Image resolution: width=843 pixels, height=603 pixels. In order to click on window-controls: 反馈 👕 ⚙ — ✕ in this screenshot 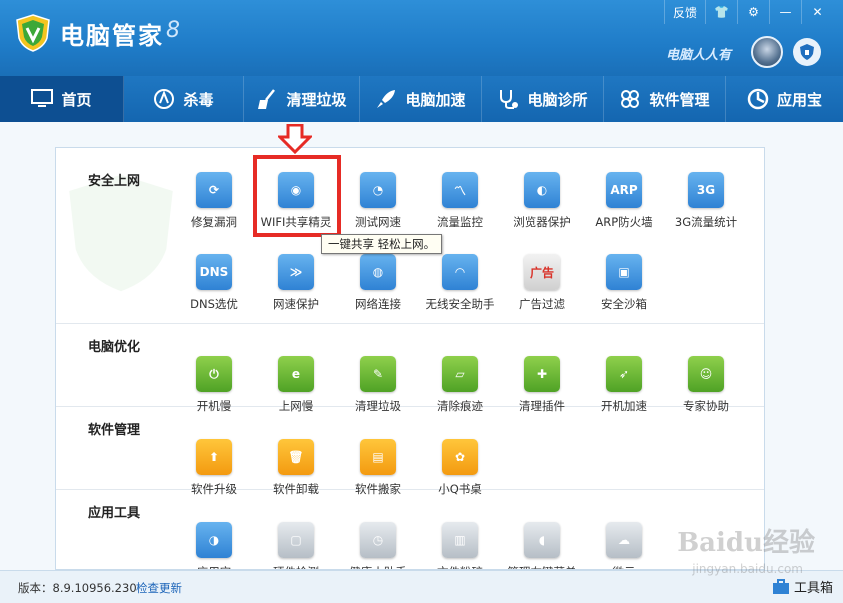, I will do `click(748, 12)`.